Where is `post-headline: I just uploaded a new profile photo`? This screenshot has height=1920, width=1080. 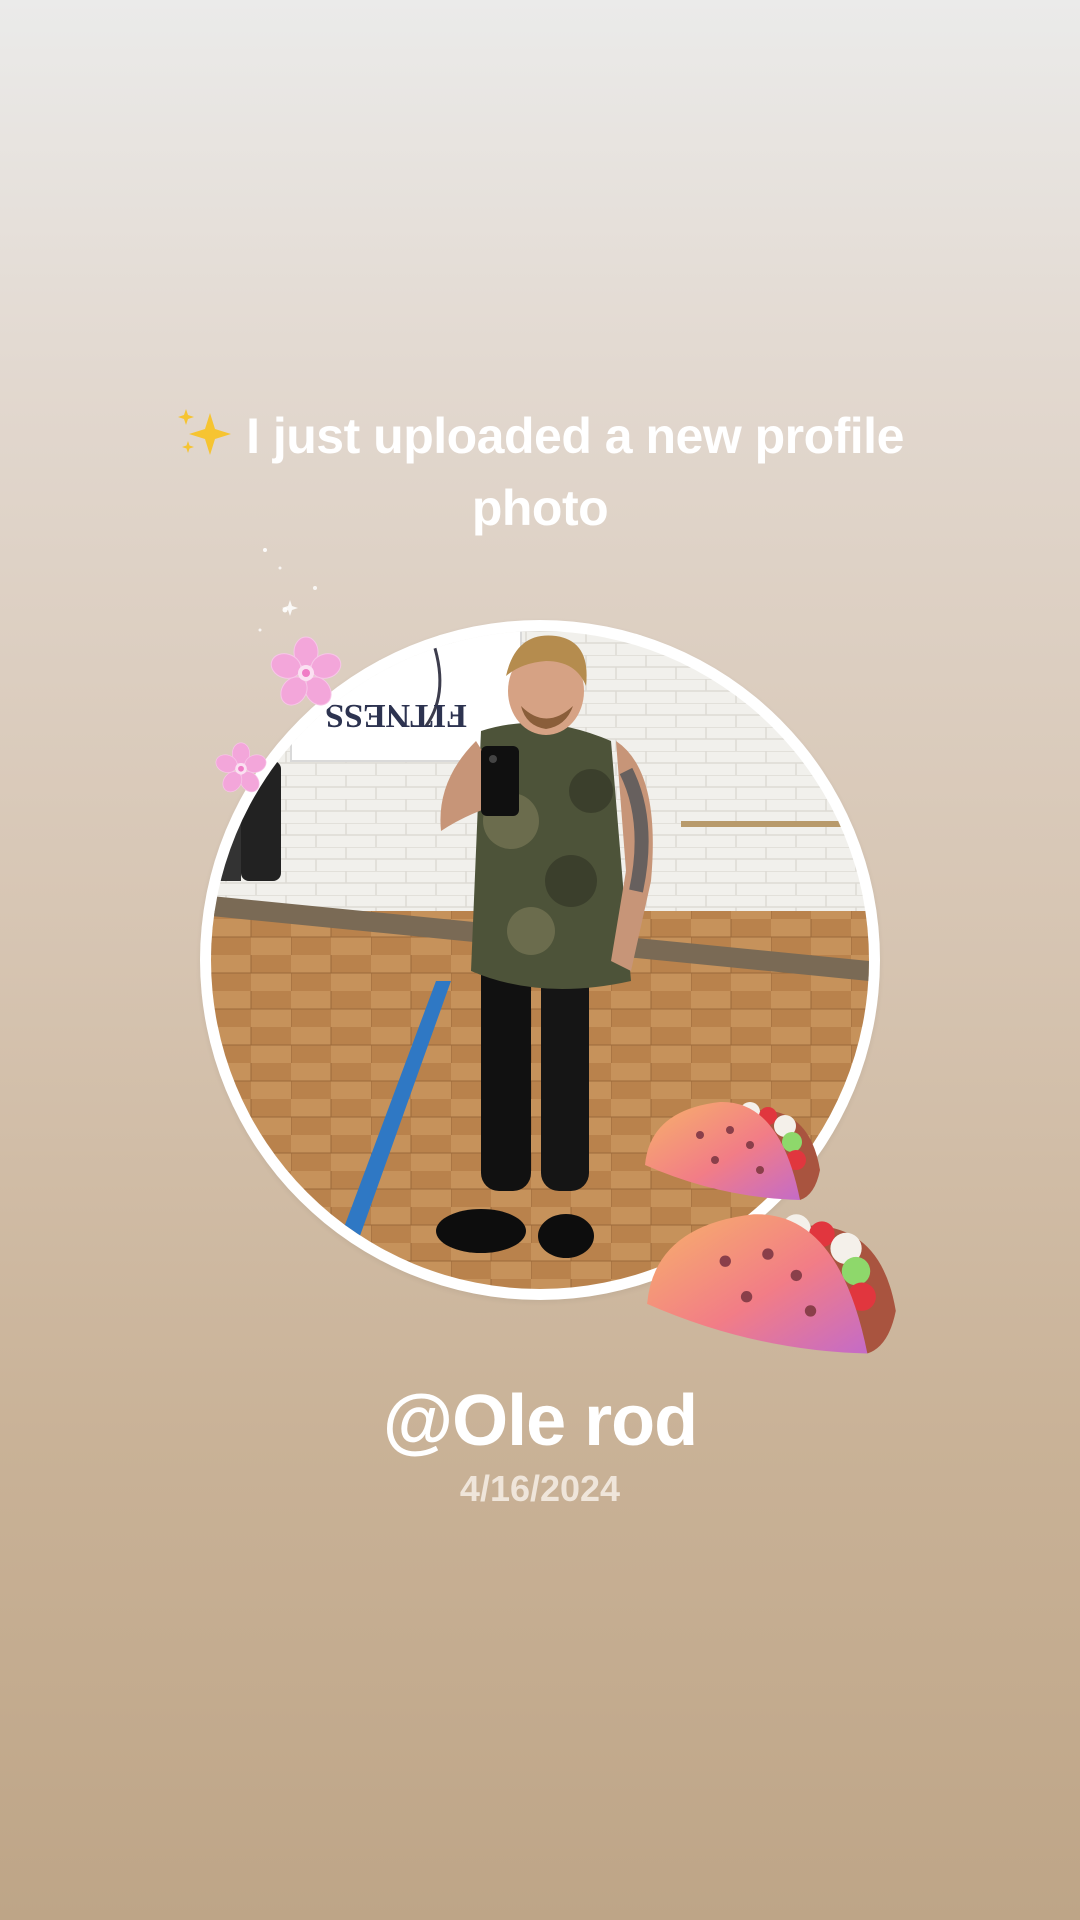 post-headline: I just uploaded a new profile photo is located at coordinates (540, 472).